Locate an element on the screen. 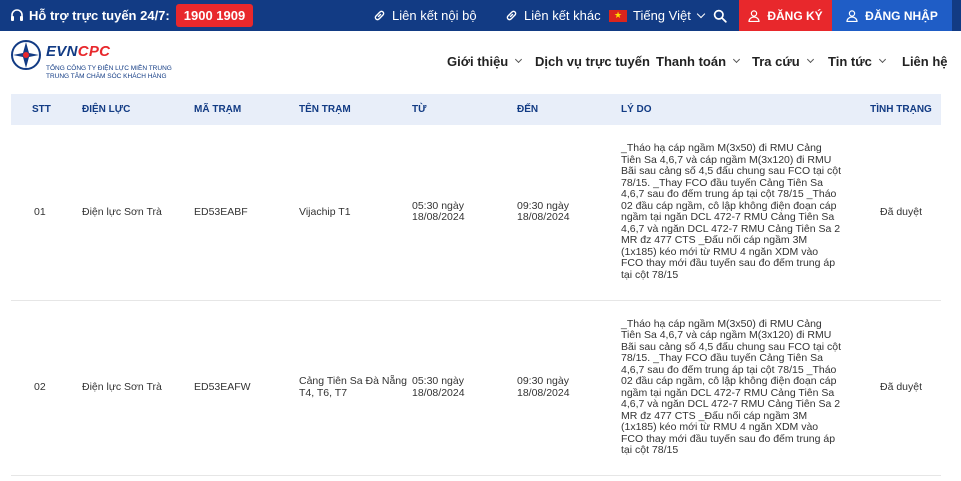 Image resolution: width=961 pixels, height=481 pixels. logo-evn-text: EVN is located at coordinates (62, 51).